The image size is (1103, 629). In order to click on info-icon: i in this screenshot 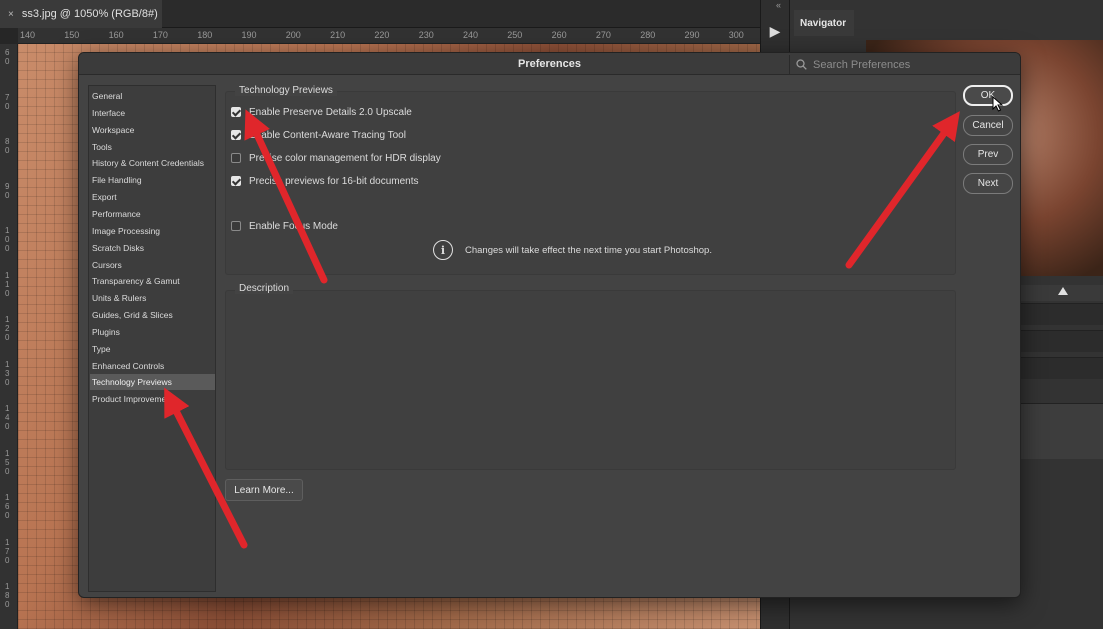, I will do `click(443, 250)`.